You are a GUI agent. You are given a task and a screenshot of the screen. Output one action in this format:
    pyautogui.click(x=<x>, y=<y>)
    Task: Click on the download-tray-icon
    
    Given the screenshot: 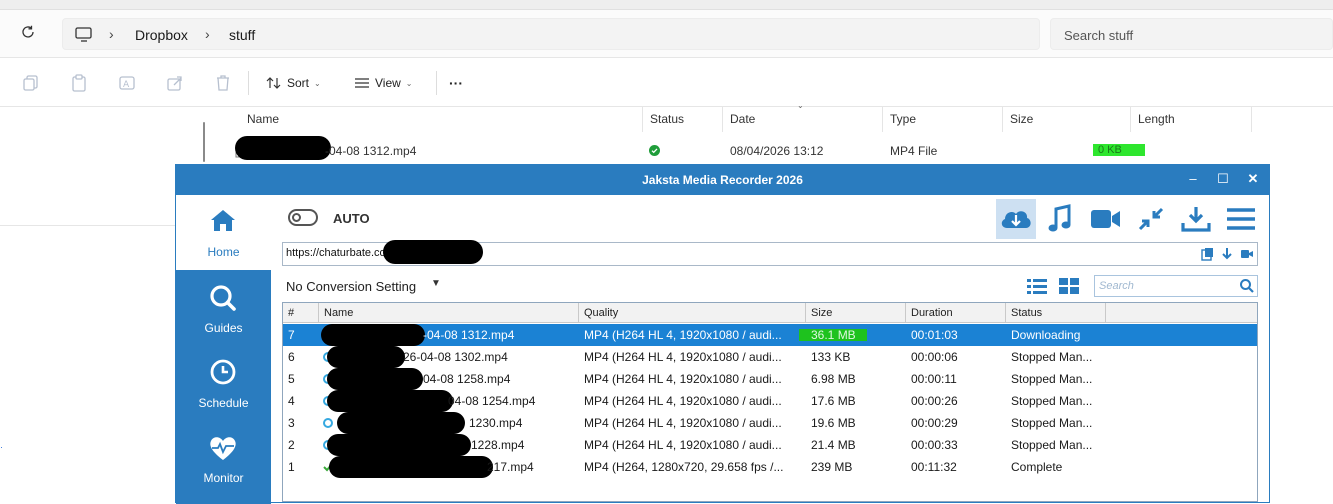 What is the action you would take?
    pyautogui.click(x=1196, y=219)
    